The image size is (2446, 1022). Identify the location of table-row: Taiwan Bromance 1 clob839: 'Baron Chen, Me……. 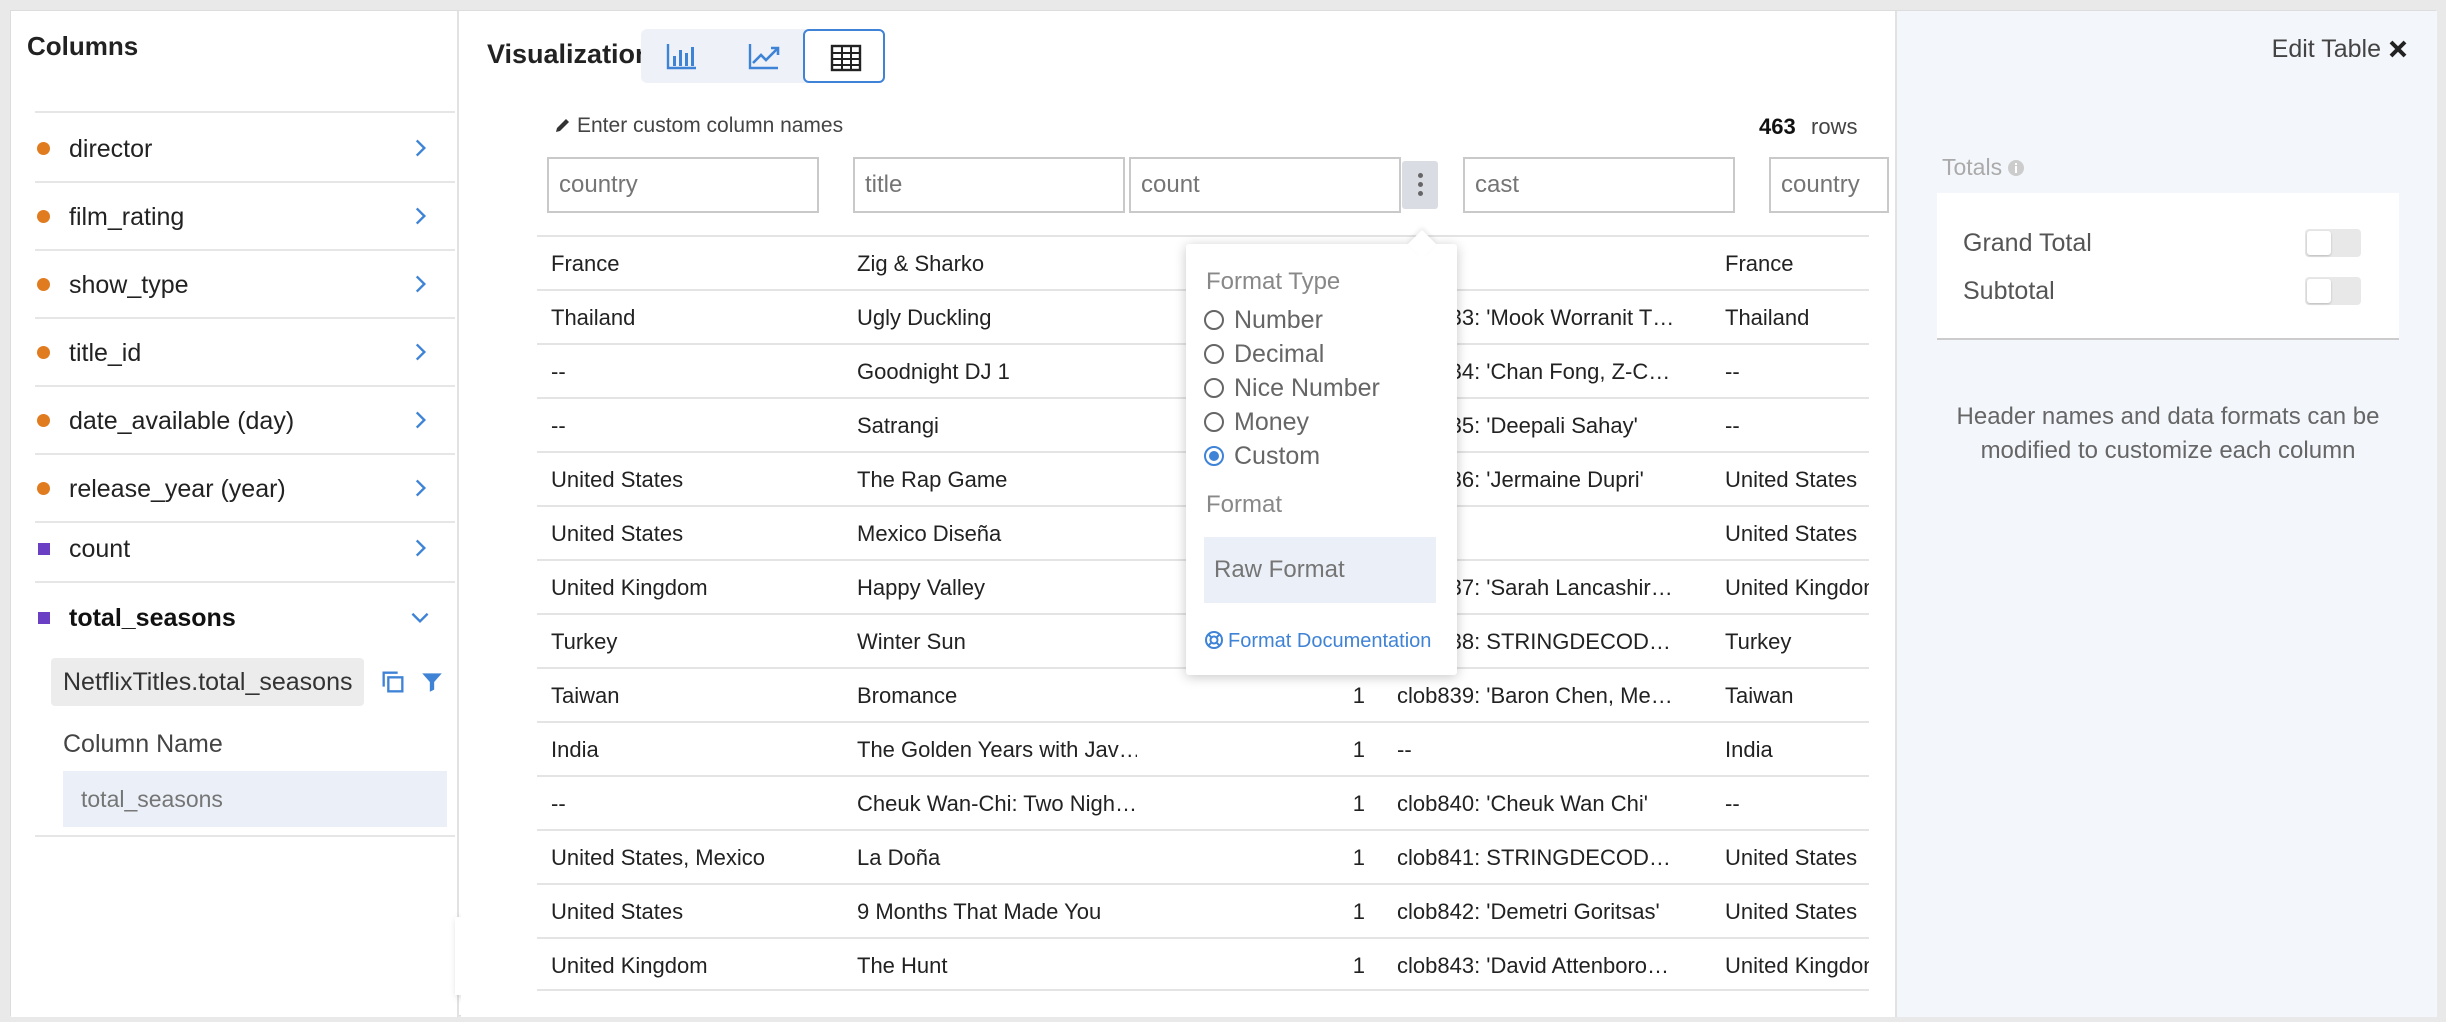
(1203, 694).